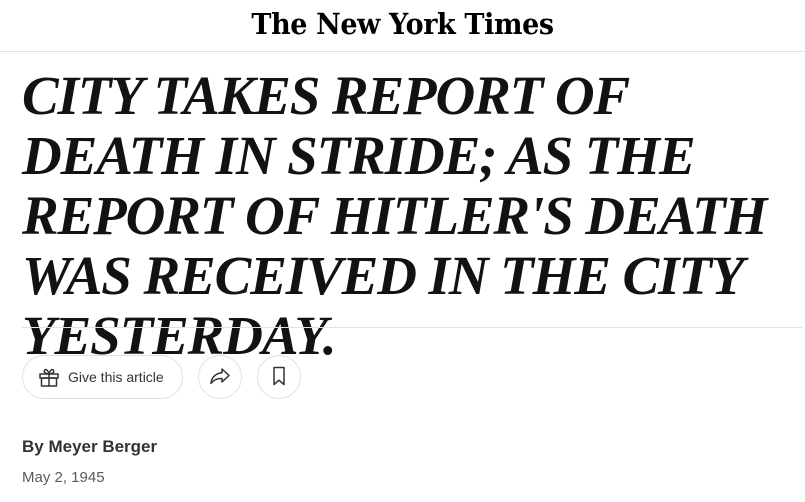 The height and width of the screenshot is (502, 805). I want to click on headline-divider, so click(412, 327).